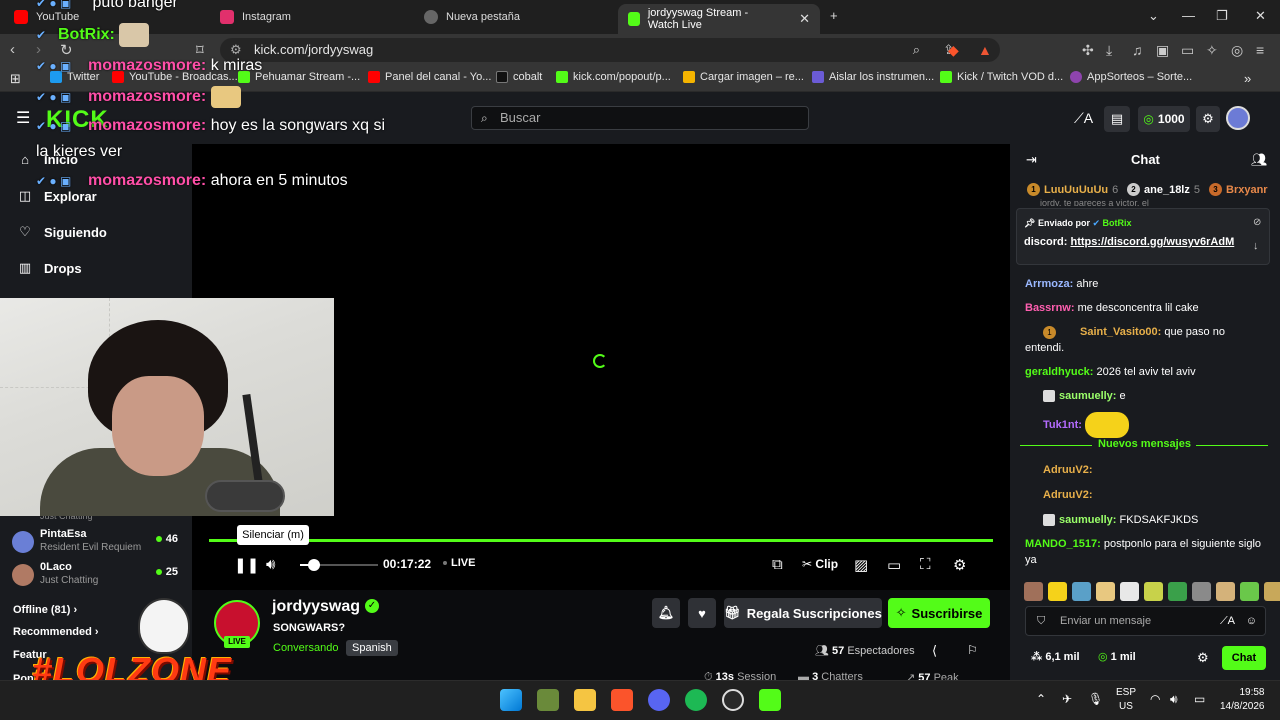 The height and width of the screenshot is (720, 1280). Describe the element at coordinates (925, 564) in the screenshot. I see `fullscreen-icon: ⛶` at that location.